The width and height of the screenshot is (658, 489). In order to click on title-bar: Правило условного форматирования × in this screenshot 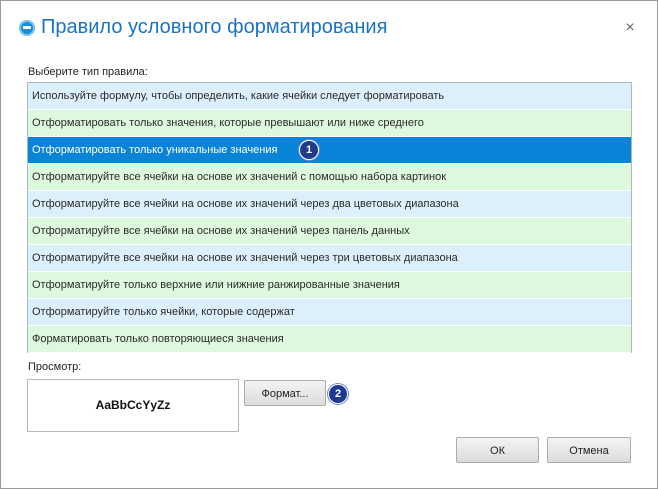, I will do `click(329, 29)`.